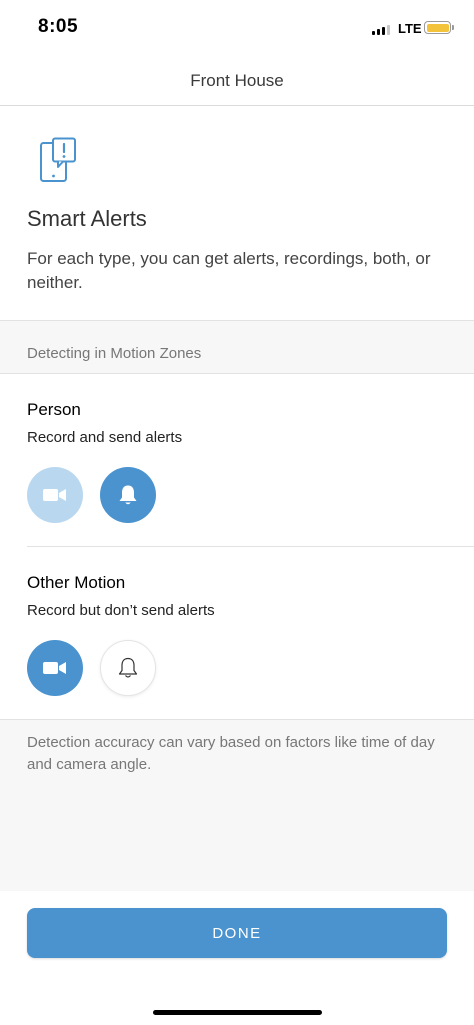 The height and width of the screenshot is (1025, 474). Describe the element at coordinates (237, 933) in the screenshot. I see `done-button: DONE` at that location.